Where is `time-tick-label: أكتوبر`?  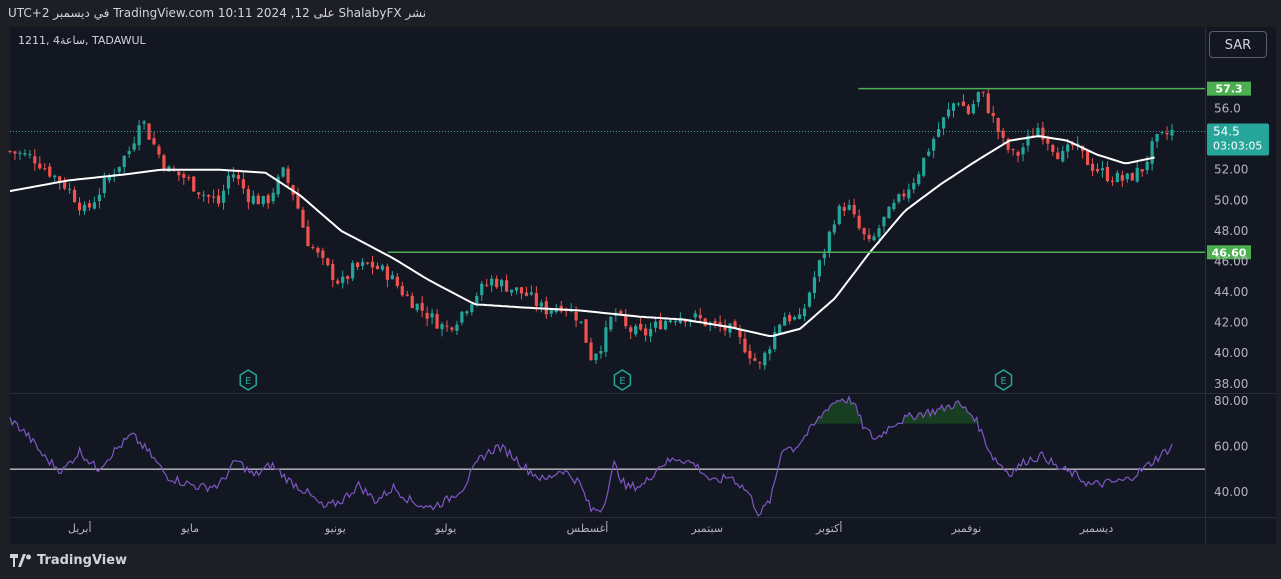 time-tick-label: أكتوبر is located at coordinates (828, 528).